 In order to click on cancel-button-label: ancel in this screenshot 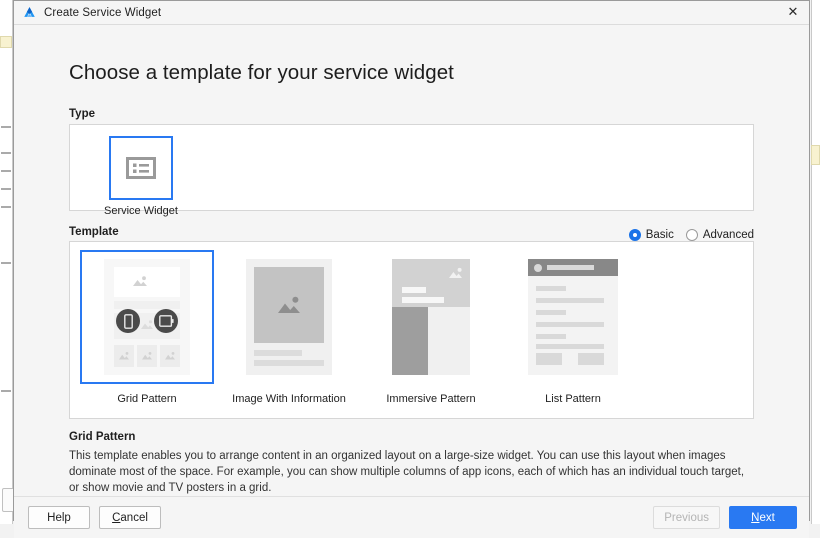, I will do `click(134, 518)`.